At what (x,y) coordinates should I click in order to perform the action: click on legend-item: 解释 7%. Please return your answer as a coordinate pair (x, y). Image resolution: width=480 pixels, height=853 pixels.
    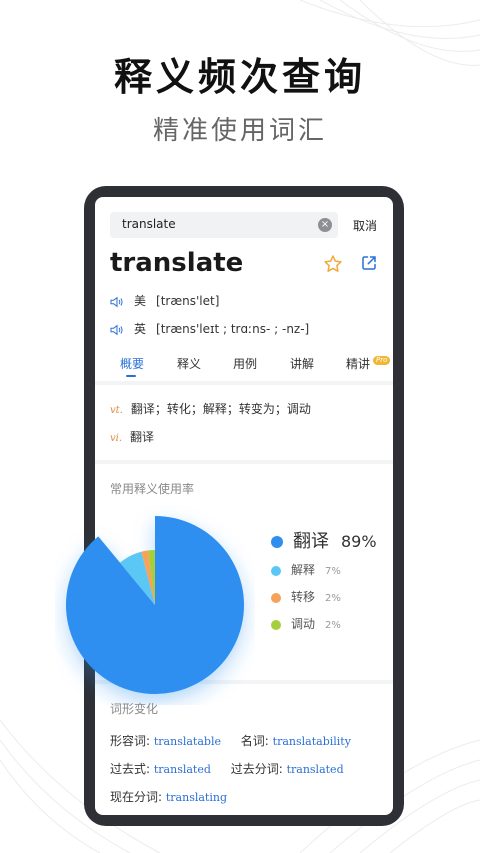
    Looking at the image, I should click on (306, 569).